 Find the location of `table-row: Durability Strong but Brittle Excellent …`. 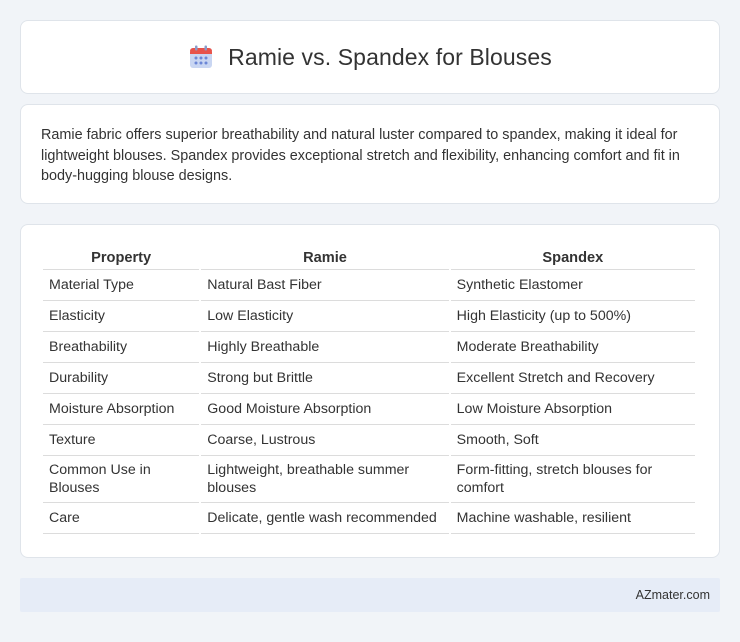

table-row: Durability Strong but Brittle Excellent … is located at coordinates (369, 378).